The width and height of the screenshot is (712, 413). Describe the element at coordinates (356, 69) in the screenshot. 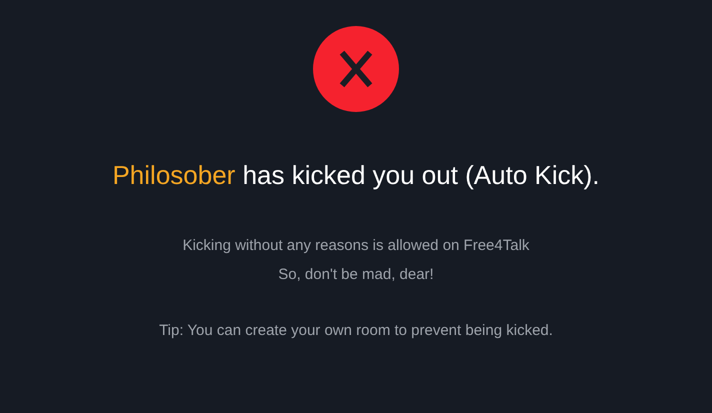

I see `close-icon` at that location.